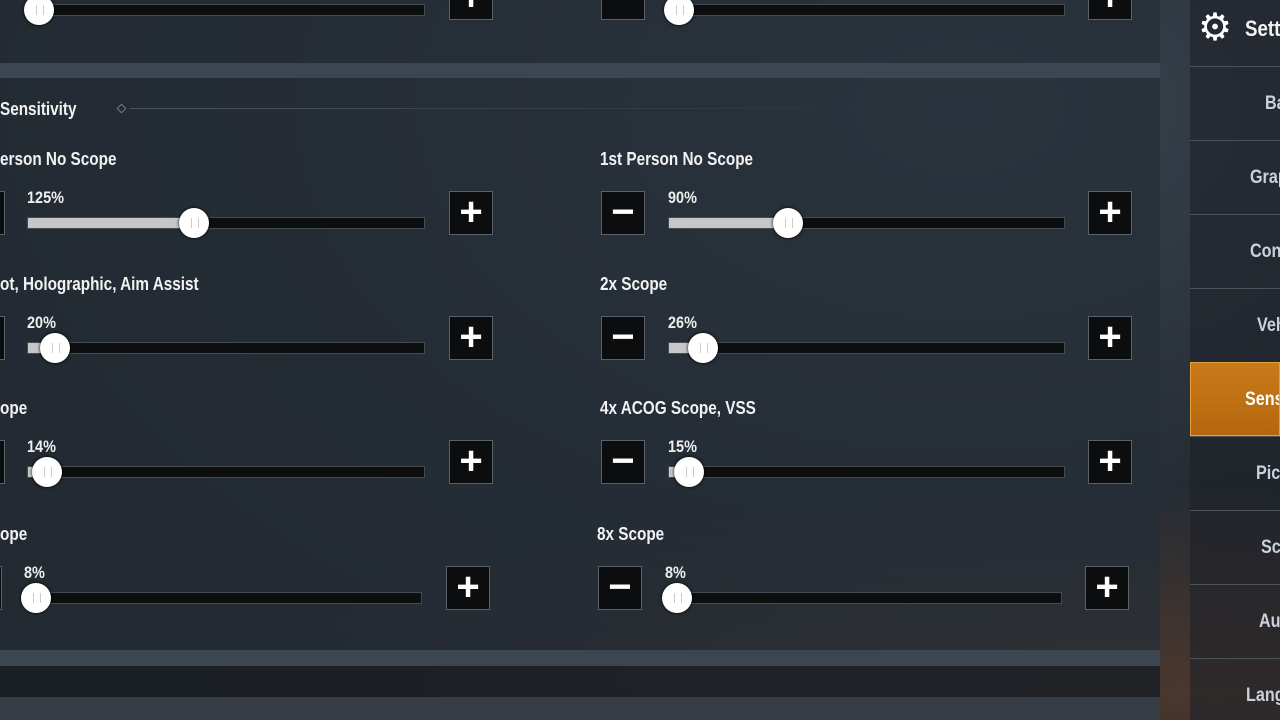 This screenshot has width=1280, height=720. I want to click on slider-label: 2x Scope, so click(634, 284).